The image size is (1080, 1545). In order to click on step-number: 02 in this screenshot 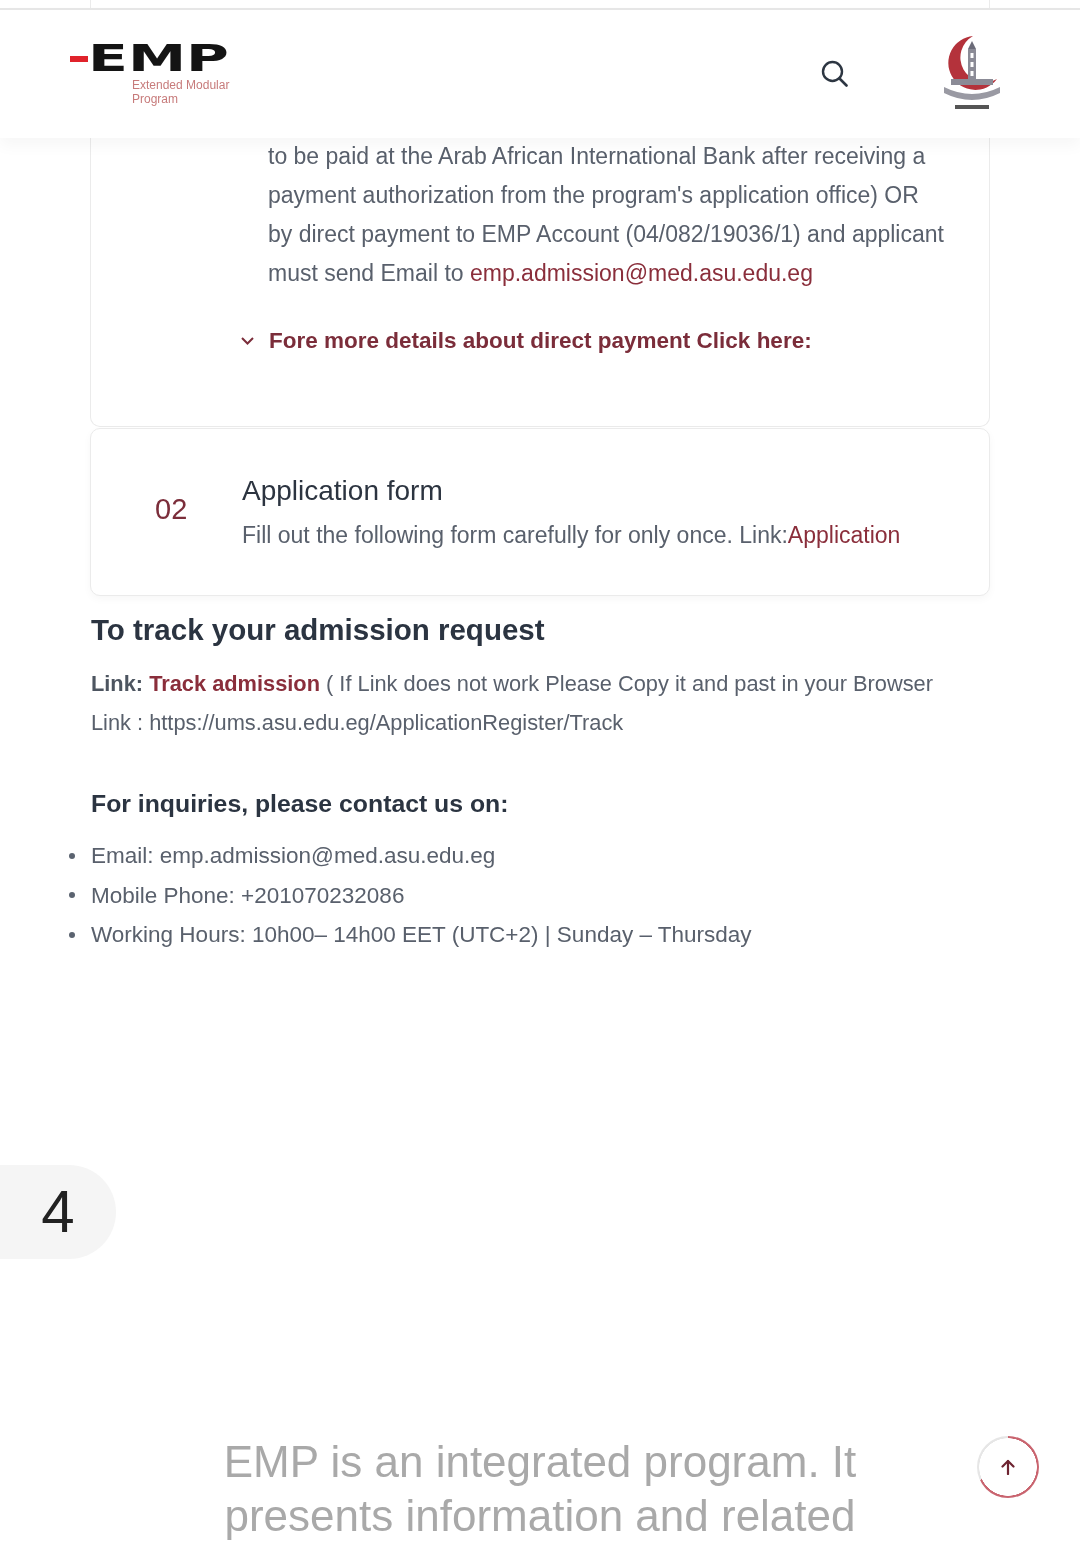, I will do `click(171, 509)`.